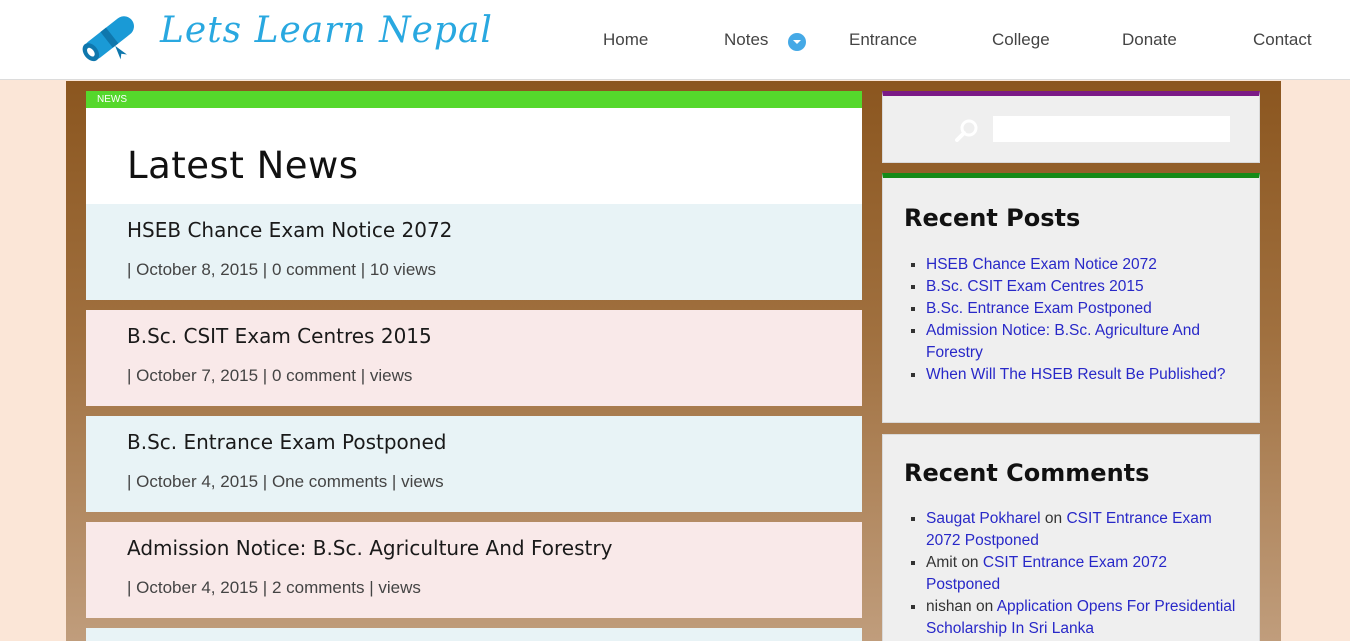 Image resolution: width=1350 pixels, height=641 pixels. Describe the element at coordinates (318, 587) in the screenshot. I see `news-item-comments: 2 comments` at that location.